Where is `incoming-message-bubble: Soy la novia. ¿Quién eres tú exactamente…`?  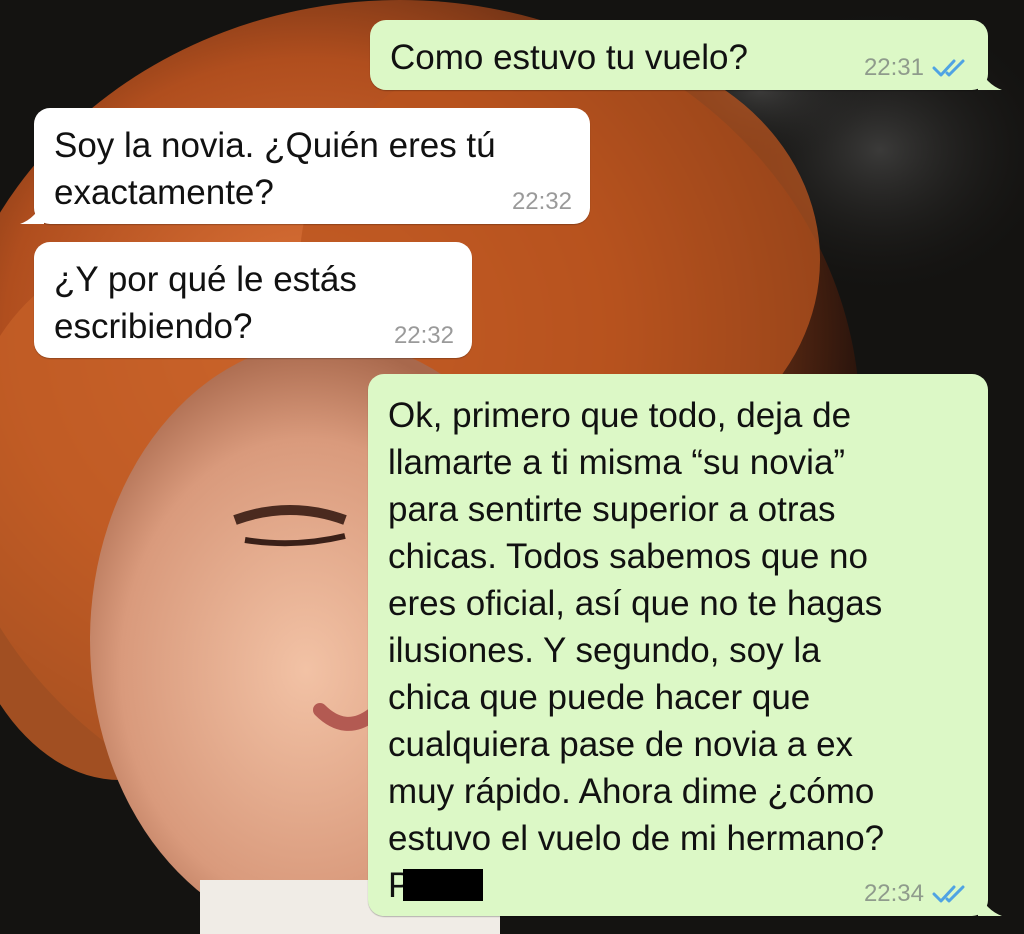 incoming-message-bubble: Soy la novia. ¿Quién eres tú exactamente… is located at coordinates (305, 166).